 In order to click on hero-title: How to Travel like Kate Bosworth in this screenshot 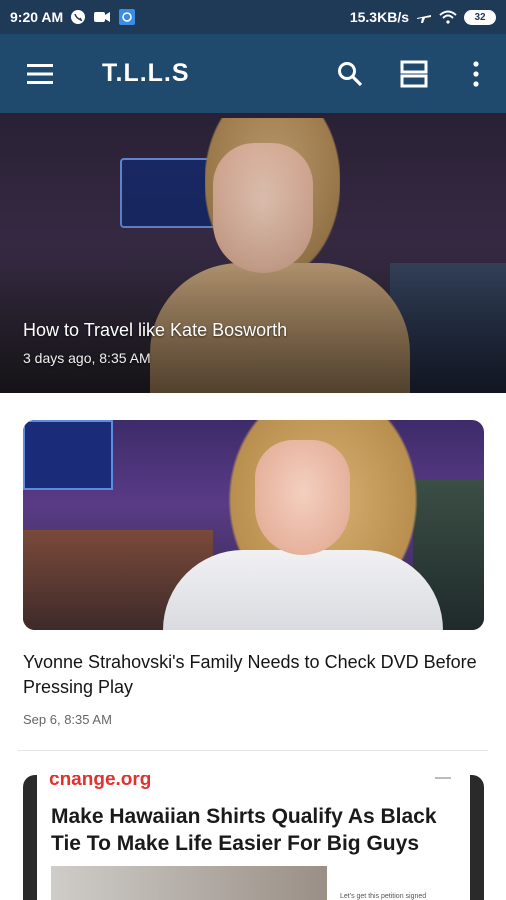, I will do `click(155, 330)`.